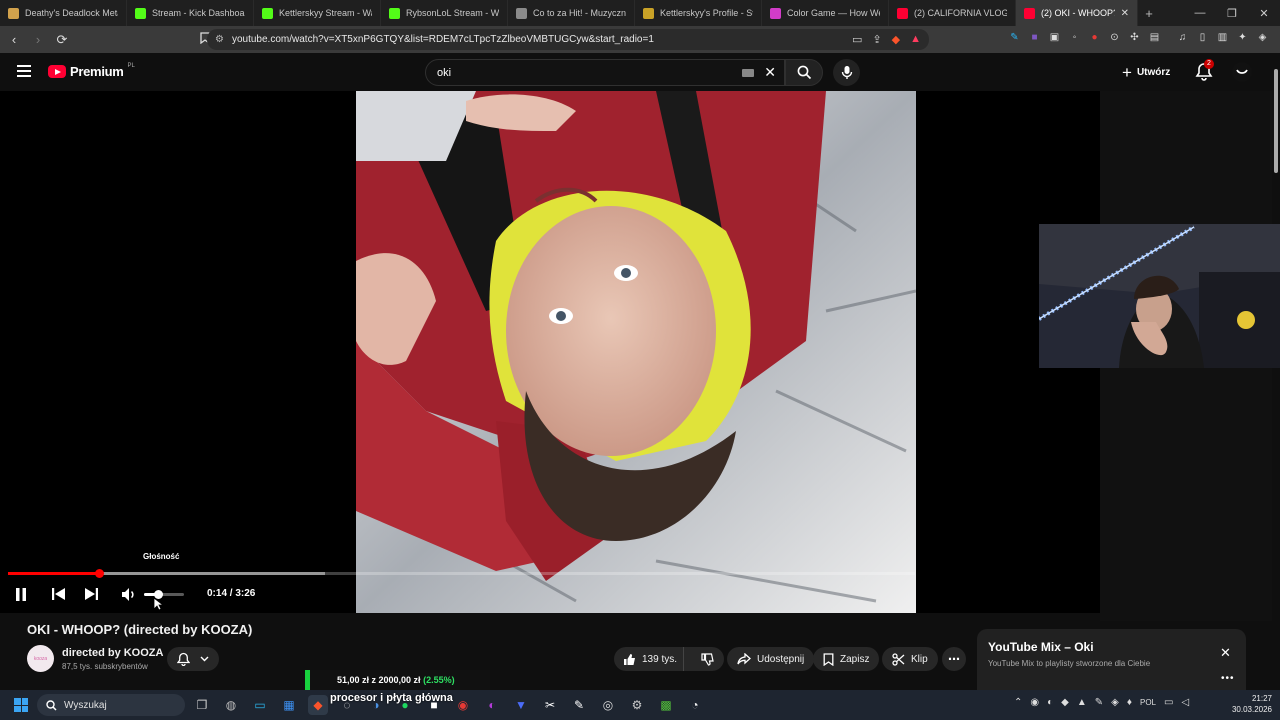  What do you see at coordinates (1232, 13) in the screenshot?
I see `restore-button: ❐` at bounding box center [1232, 13].